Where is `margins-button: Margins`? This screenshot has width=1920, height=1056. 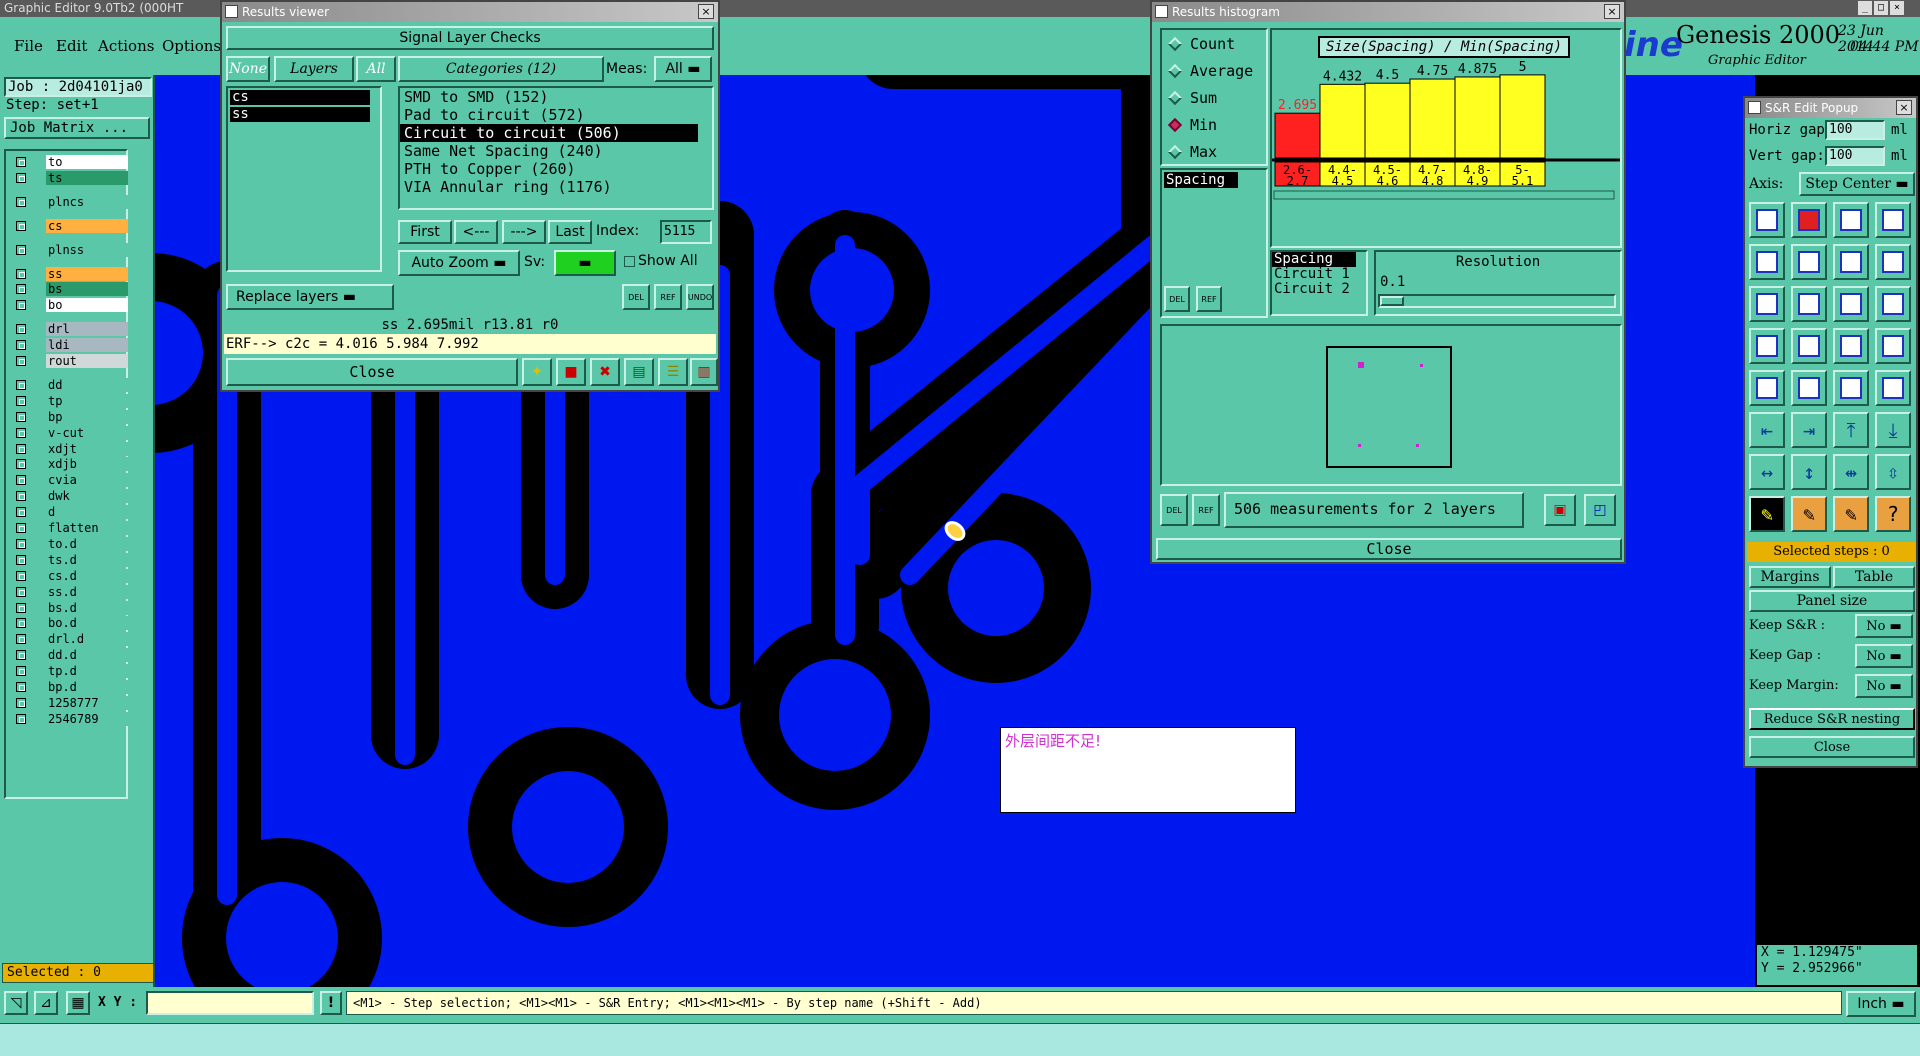 margins-button: Margins is located at coordinates (1790, 577).